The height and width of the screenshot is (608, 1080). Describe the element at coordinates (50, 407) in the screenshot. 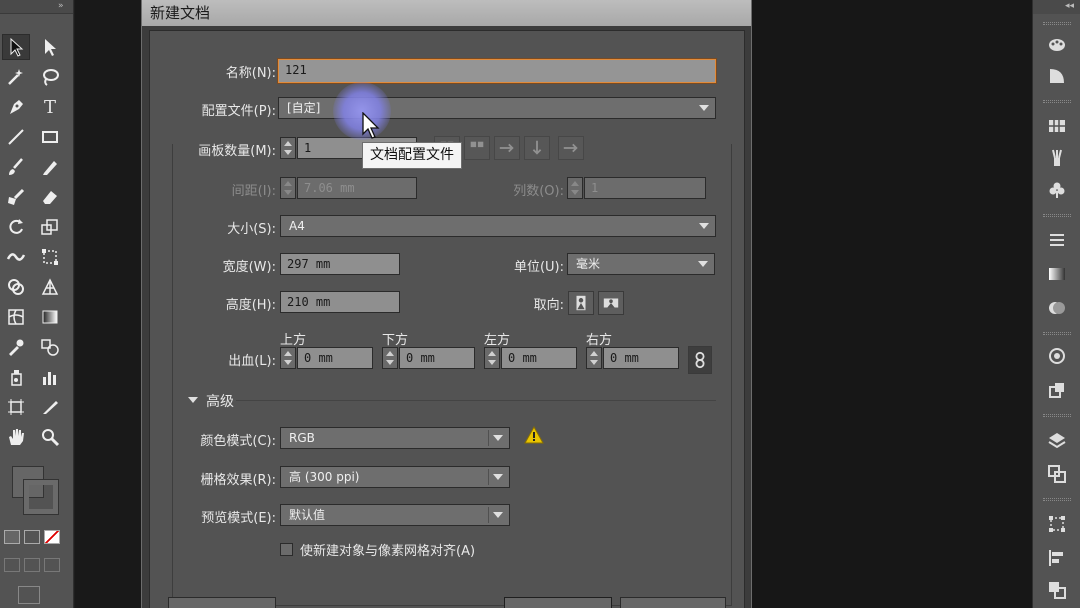

I see `slice-tool-icon` at that location.